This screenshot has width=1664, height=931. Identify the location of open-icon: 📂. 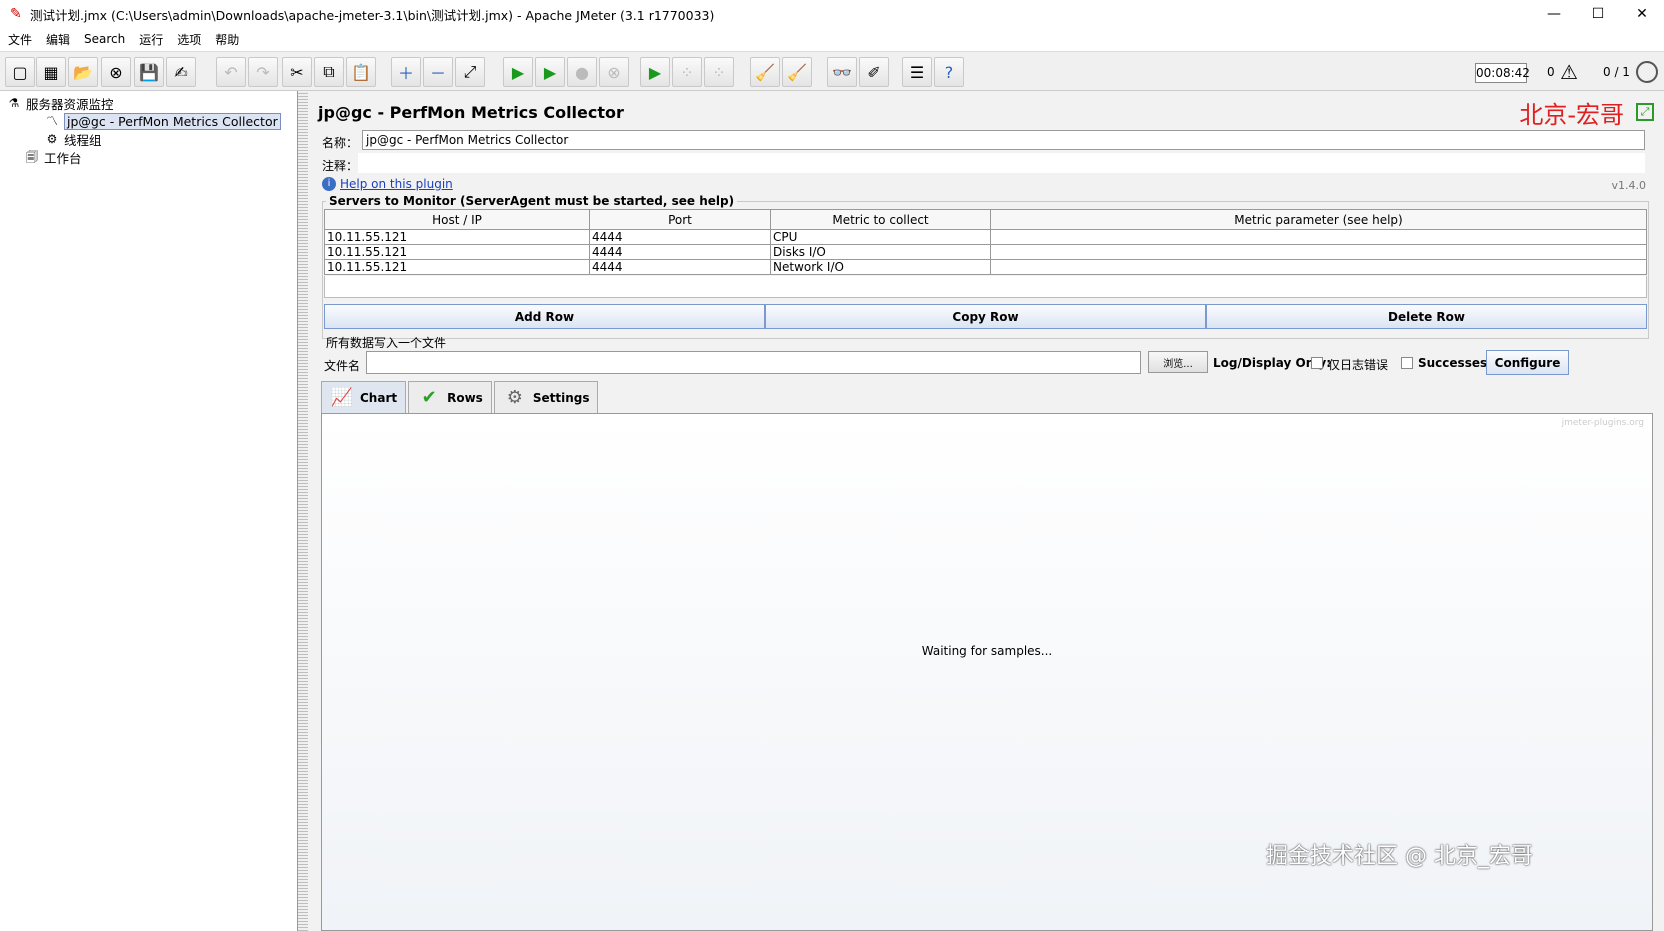
(83, 72).